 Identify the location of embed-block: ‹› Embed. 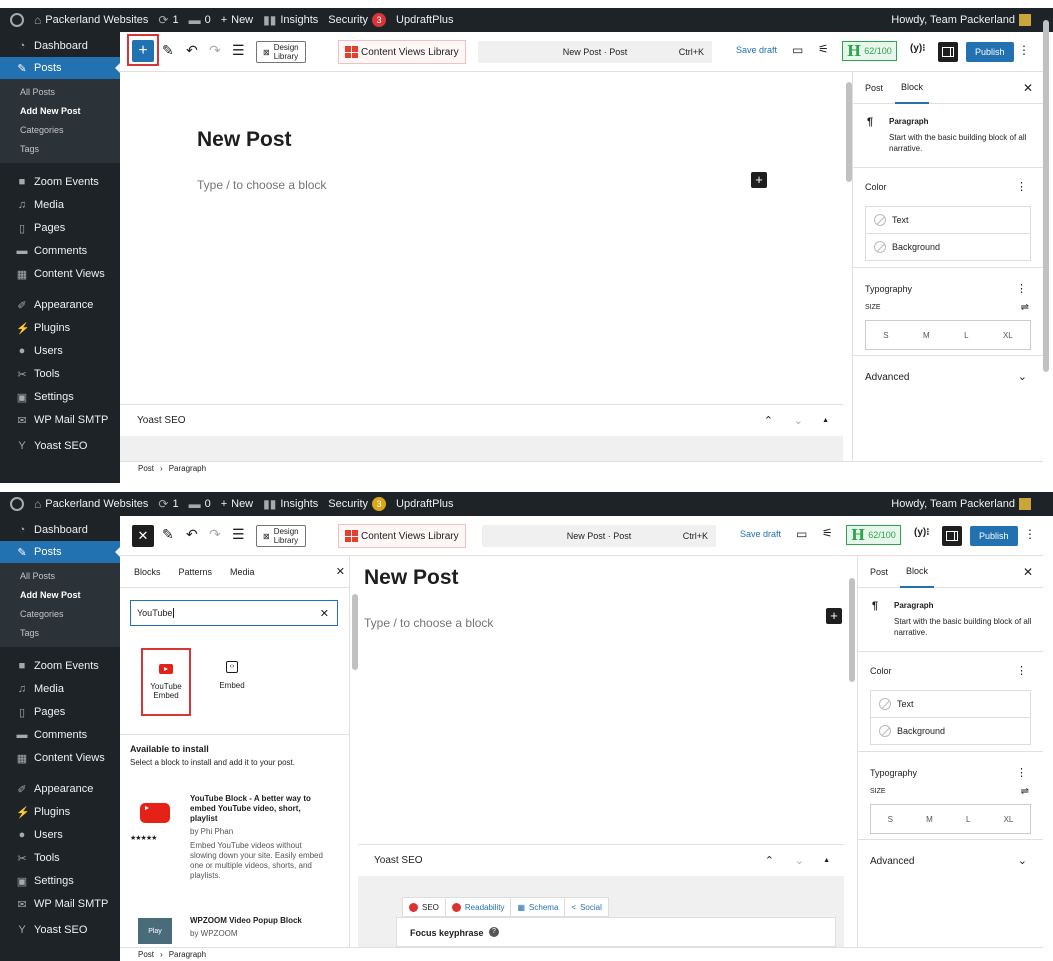
(232, 675).